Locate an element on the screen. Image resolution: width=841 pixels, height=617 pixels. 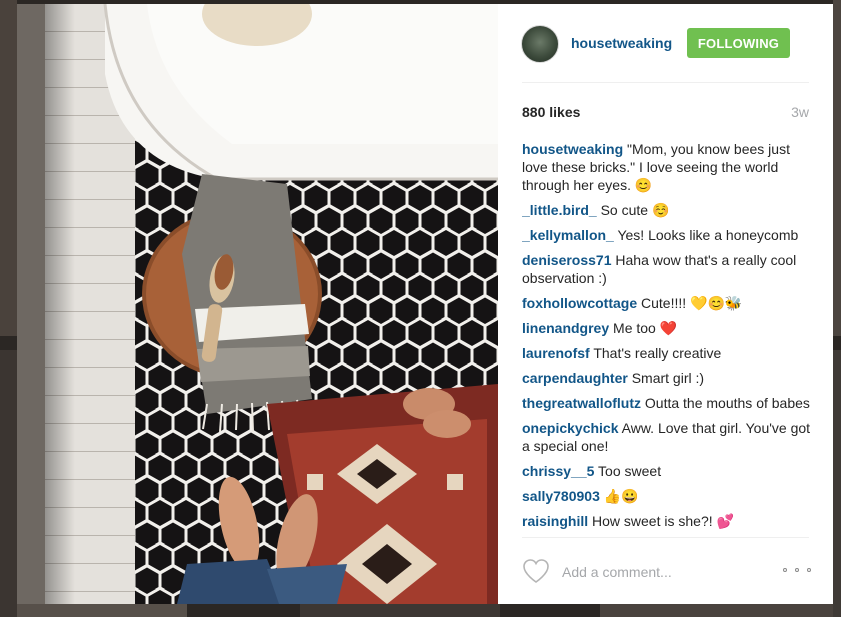
comment-text: Smart girl :) is located at coordinates (668, 378).